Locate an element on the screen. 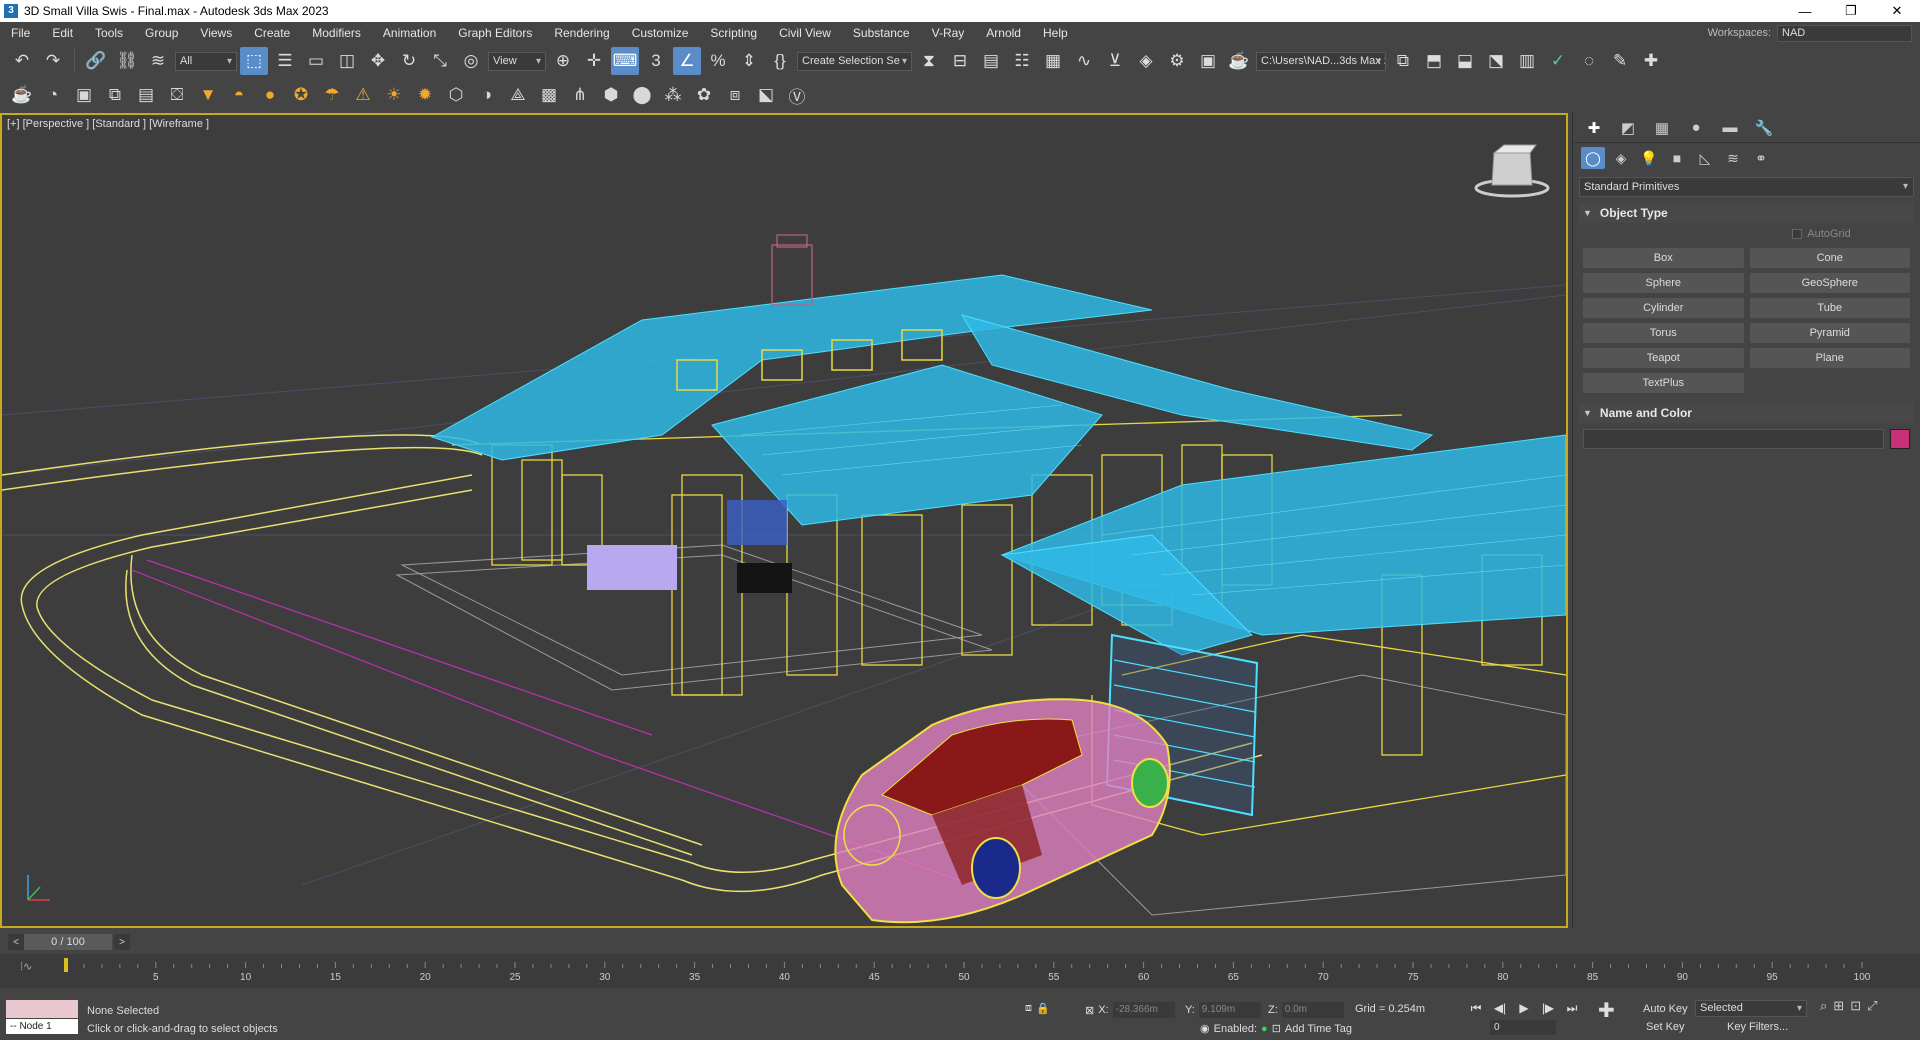  material-editor-icon: ◈ is located at coordinates (1146, 61).